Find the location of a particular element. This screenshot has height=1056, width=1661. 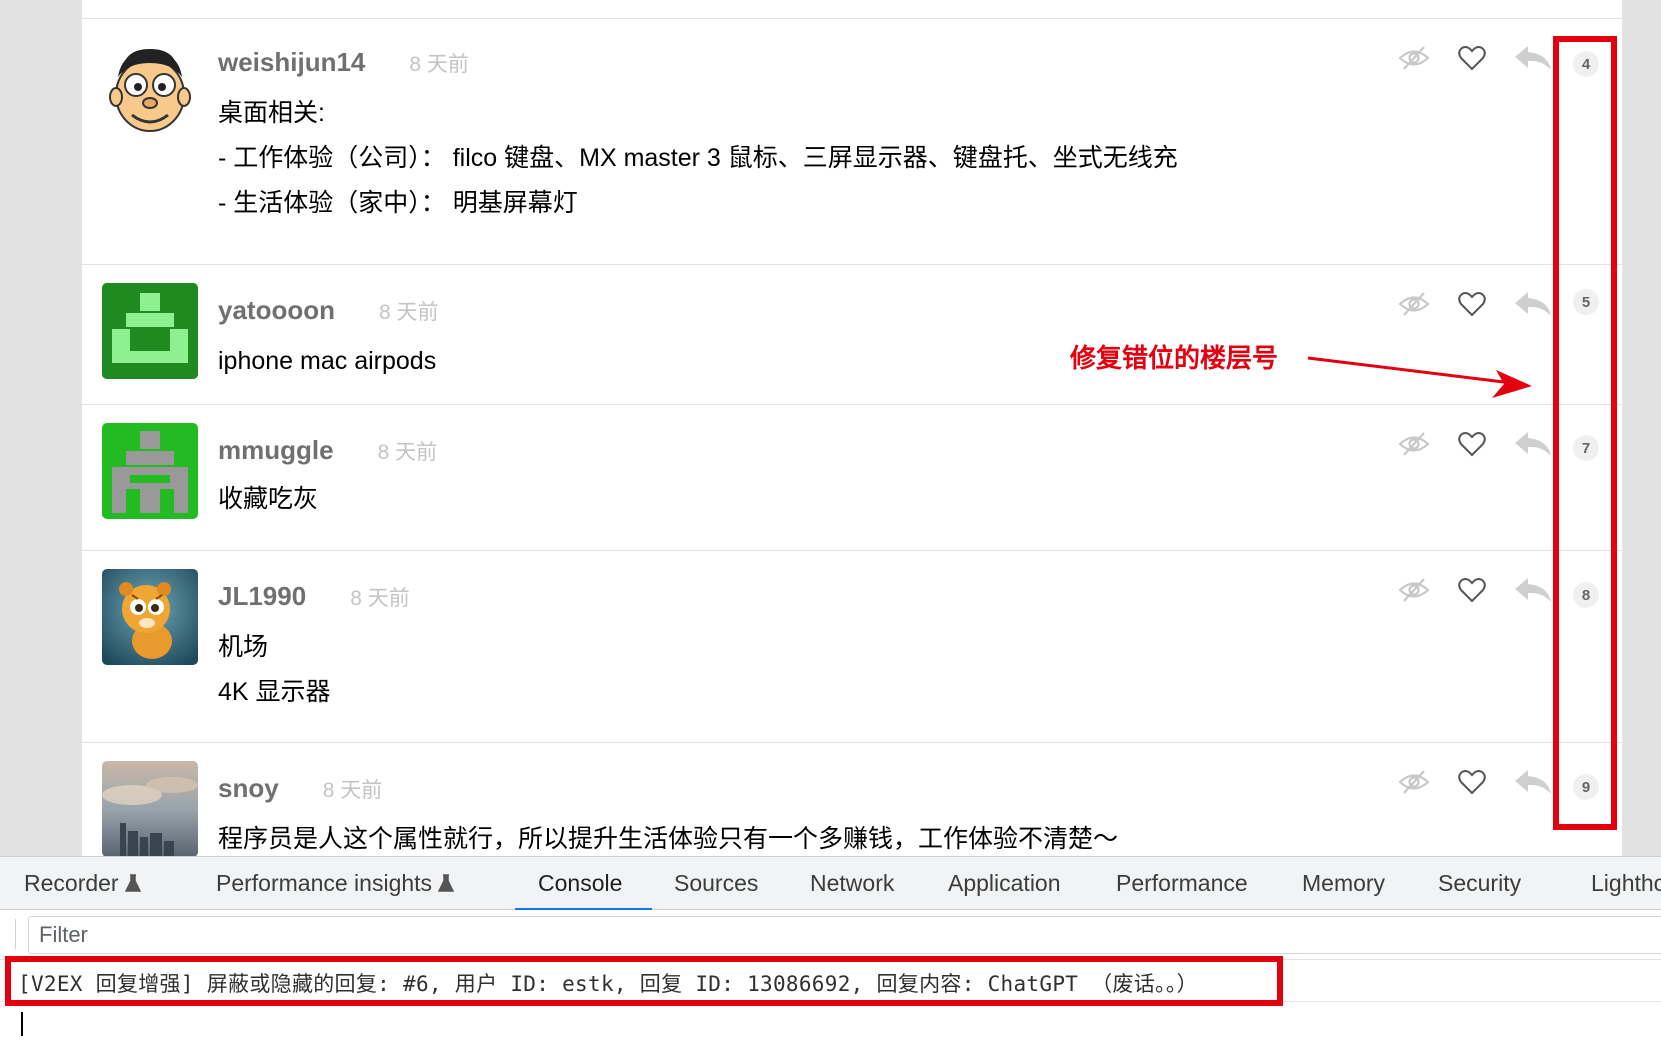

content-line: 机场 is located at coordinates (243, 647).